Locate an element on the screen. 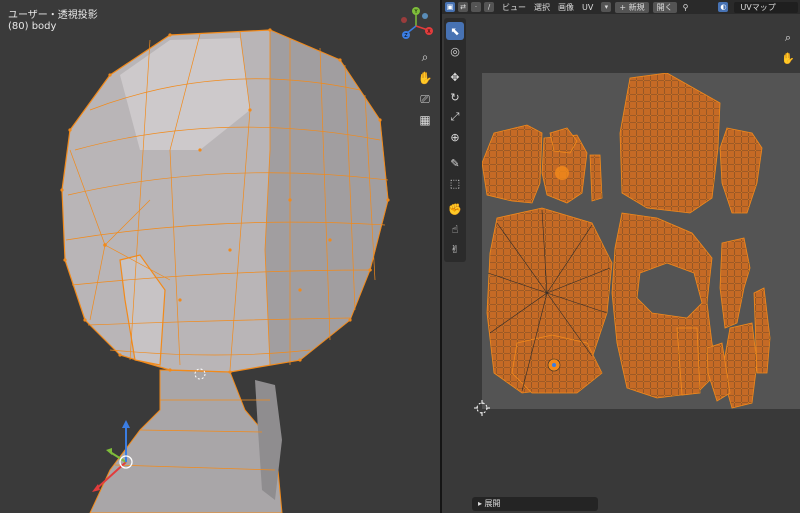  grab-icon: ✊ is located at coordinates (455, 209).